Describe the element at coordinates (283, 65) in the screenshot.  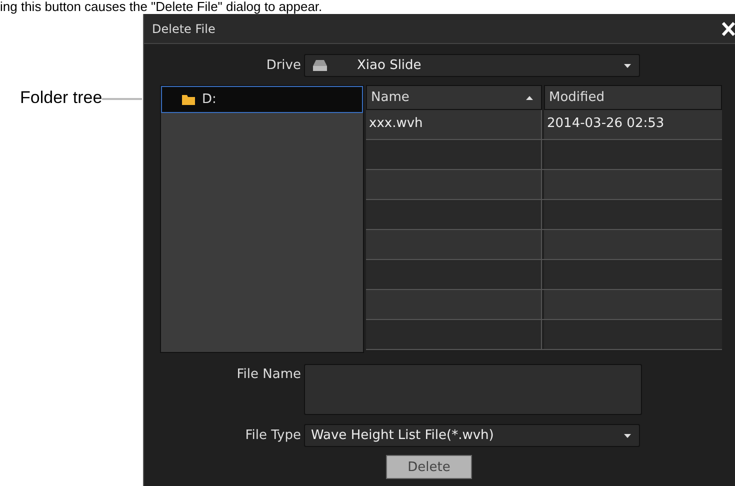
I see `drive-label: Drive` at that location.